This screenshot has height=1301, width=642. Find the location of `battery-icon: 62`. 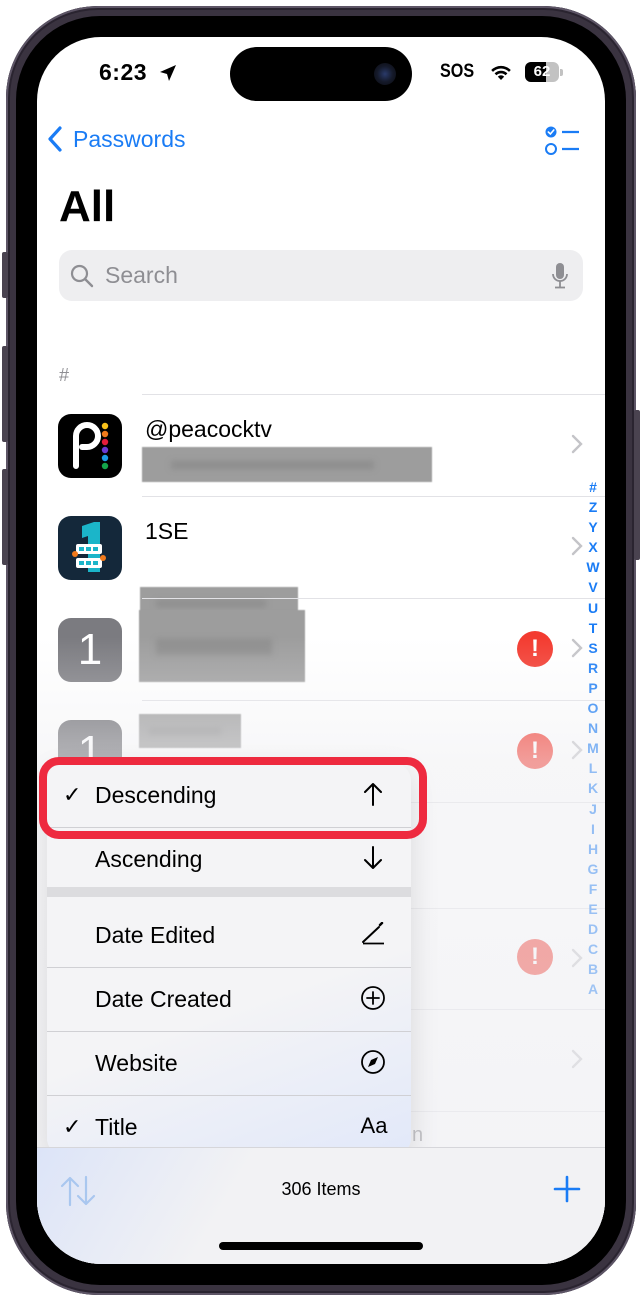

battery-icon: 62 is located at coordinates (542, 72).